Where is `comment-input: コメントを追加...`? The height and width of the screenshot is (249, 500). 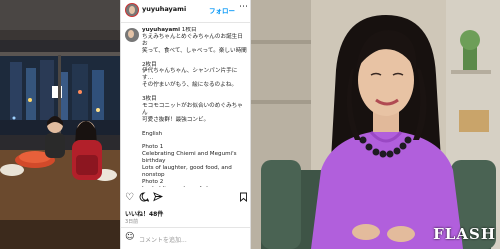 comment-input: コメントを追加... is located at coordinates (163, 239).